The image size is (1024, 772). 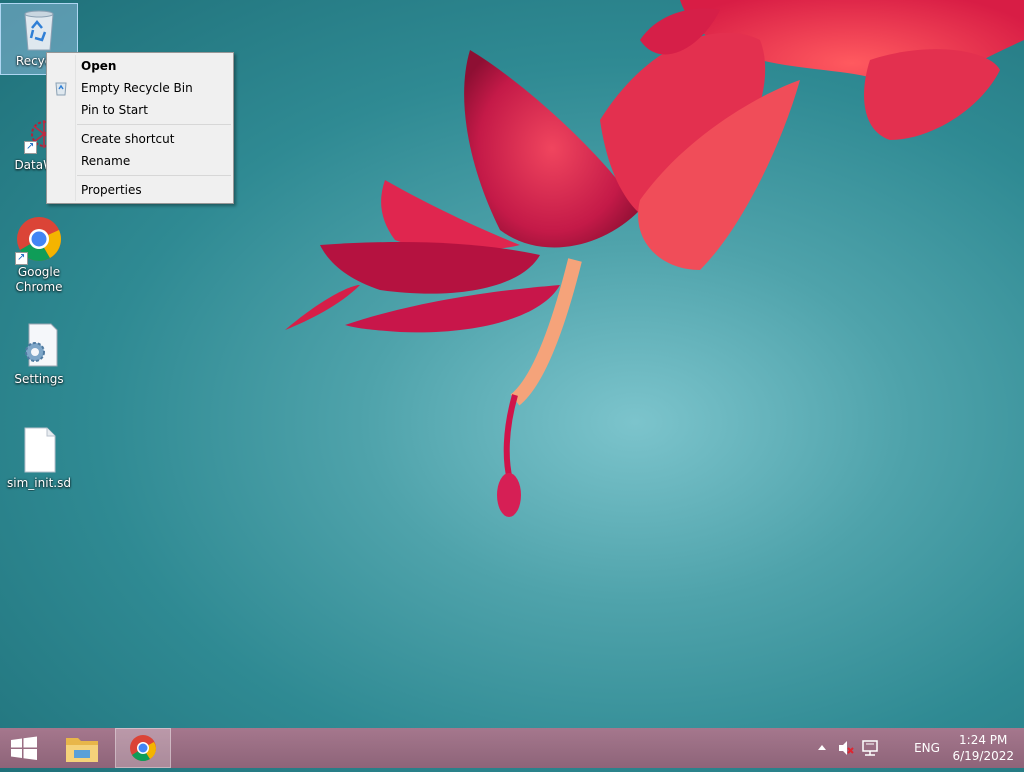 I want to click on tray-volume, so click(x=846, y=748).